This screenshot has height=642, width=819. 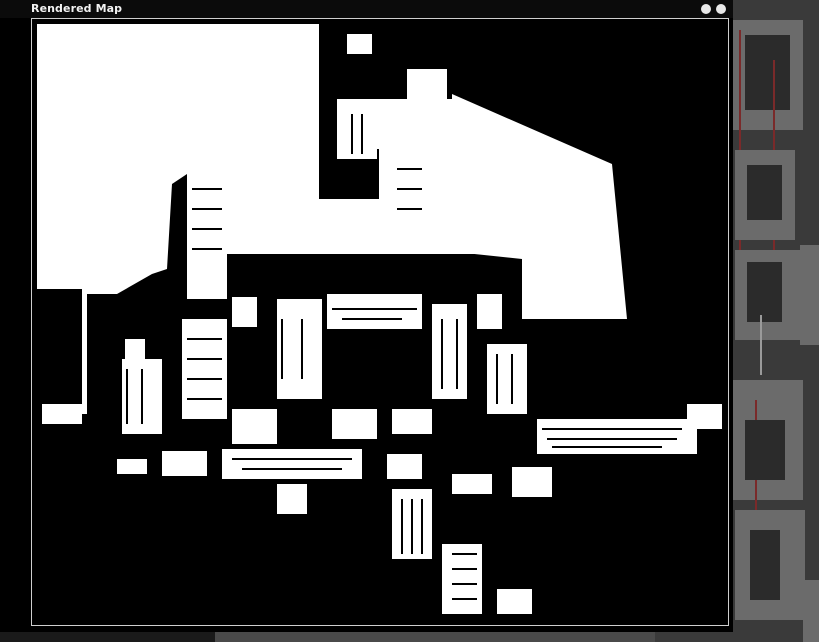 I want to click on close-button, so click(x=721, y=9).